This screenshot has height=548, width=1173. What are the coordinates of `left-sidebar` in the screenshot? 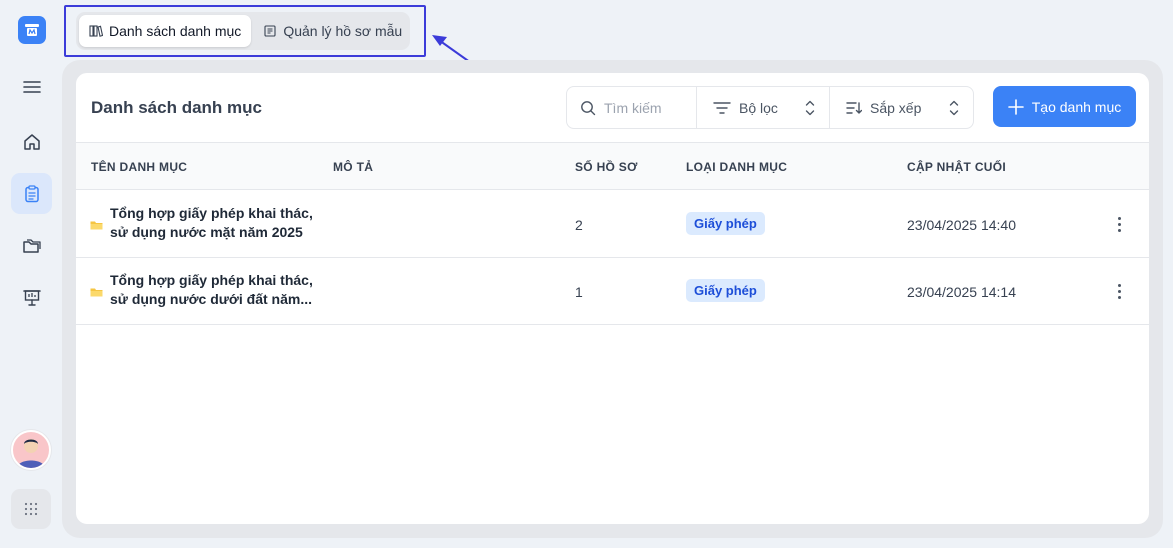 It's located at (31, 274).